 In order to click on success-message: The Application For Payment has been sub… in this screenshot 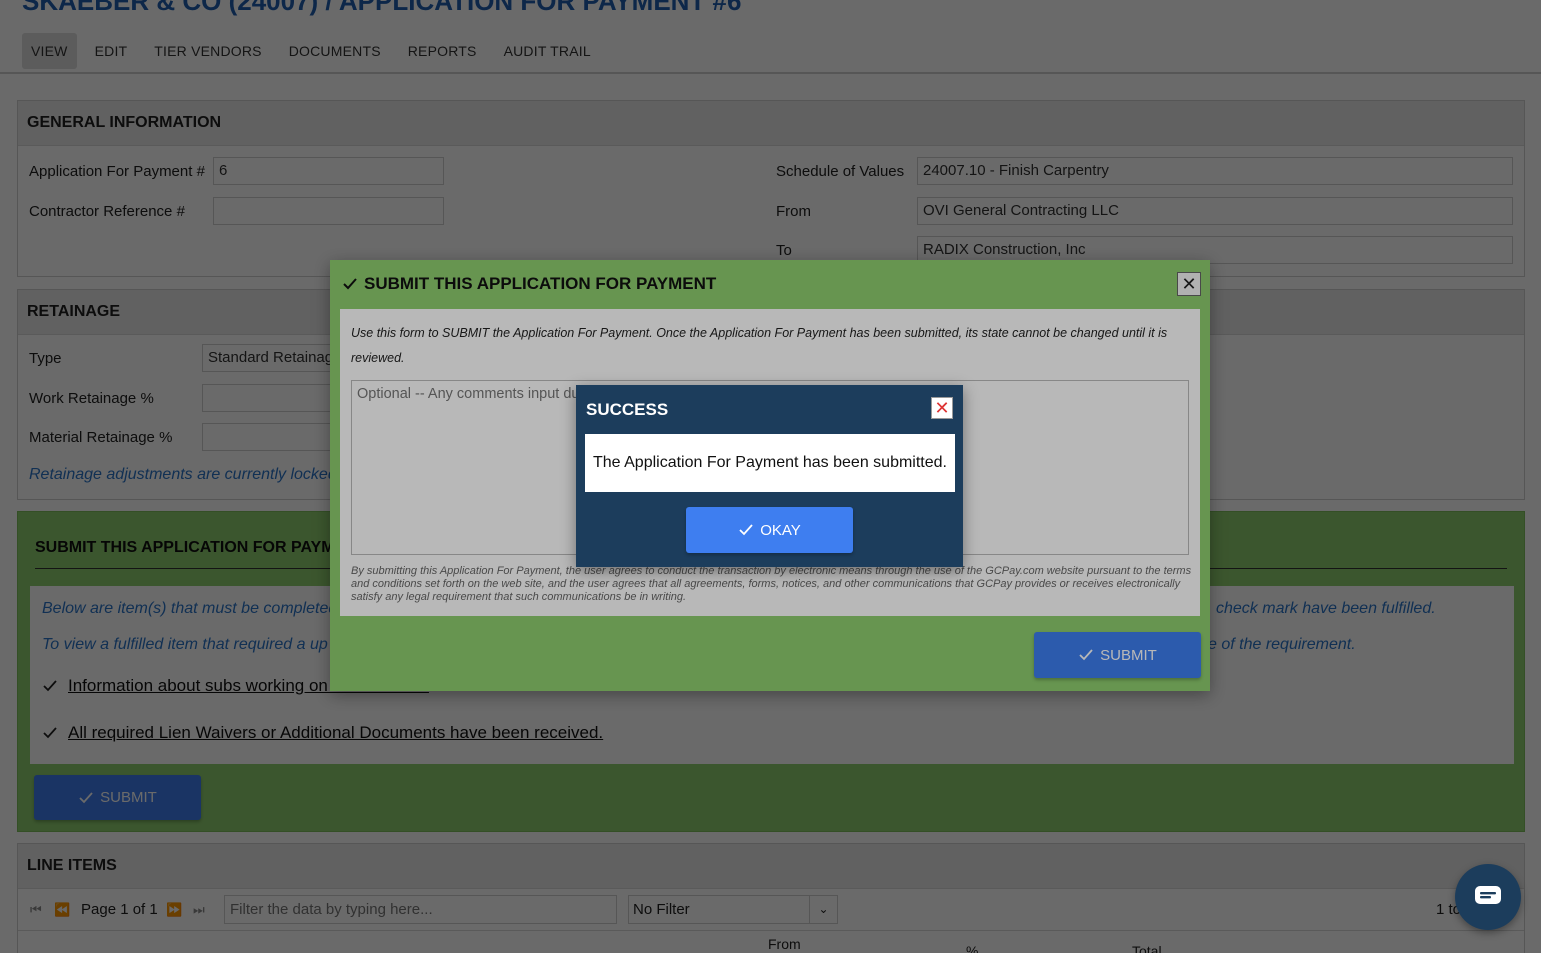, I will do `click(770, 463)`.